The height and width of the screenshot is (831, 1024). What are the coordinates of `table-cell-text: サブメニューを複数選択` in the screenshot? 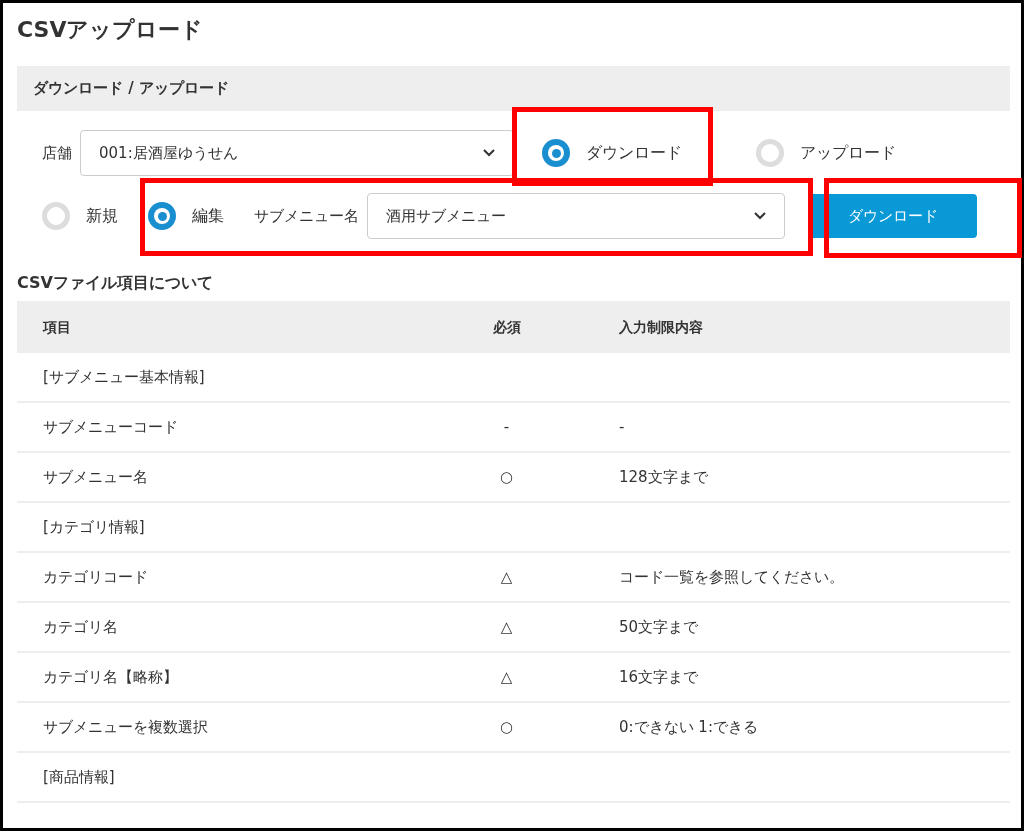 It's located at (125, 727).